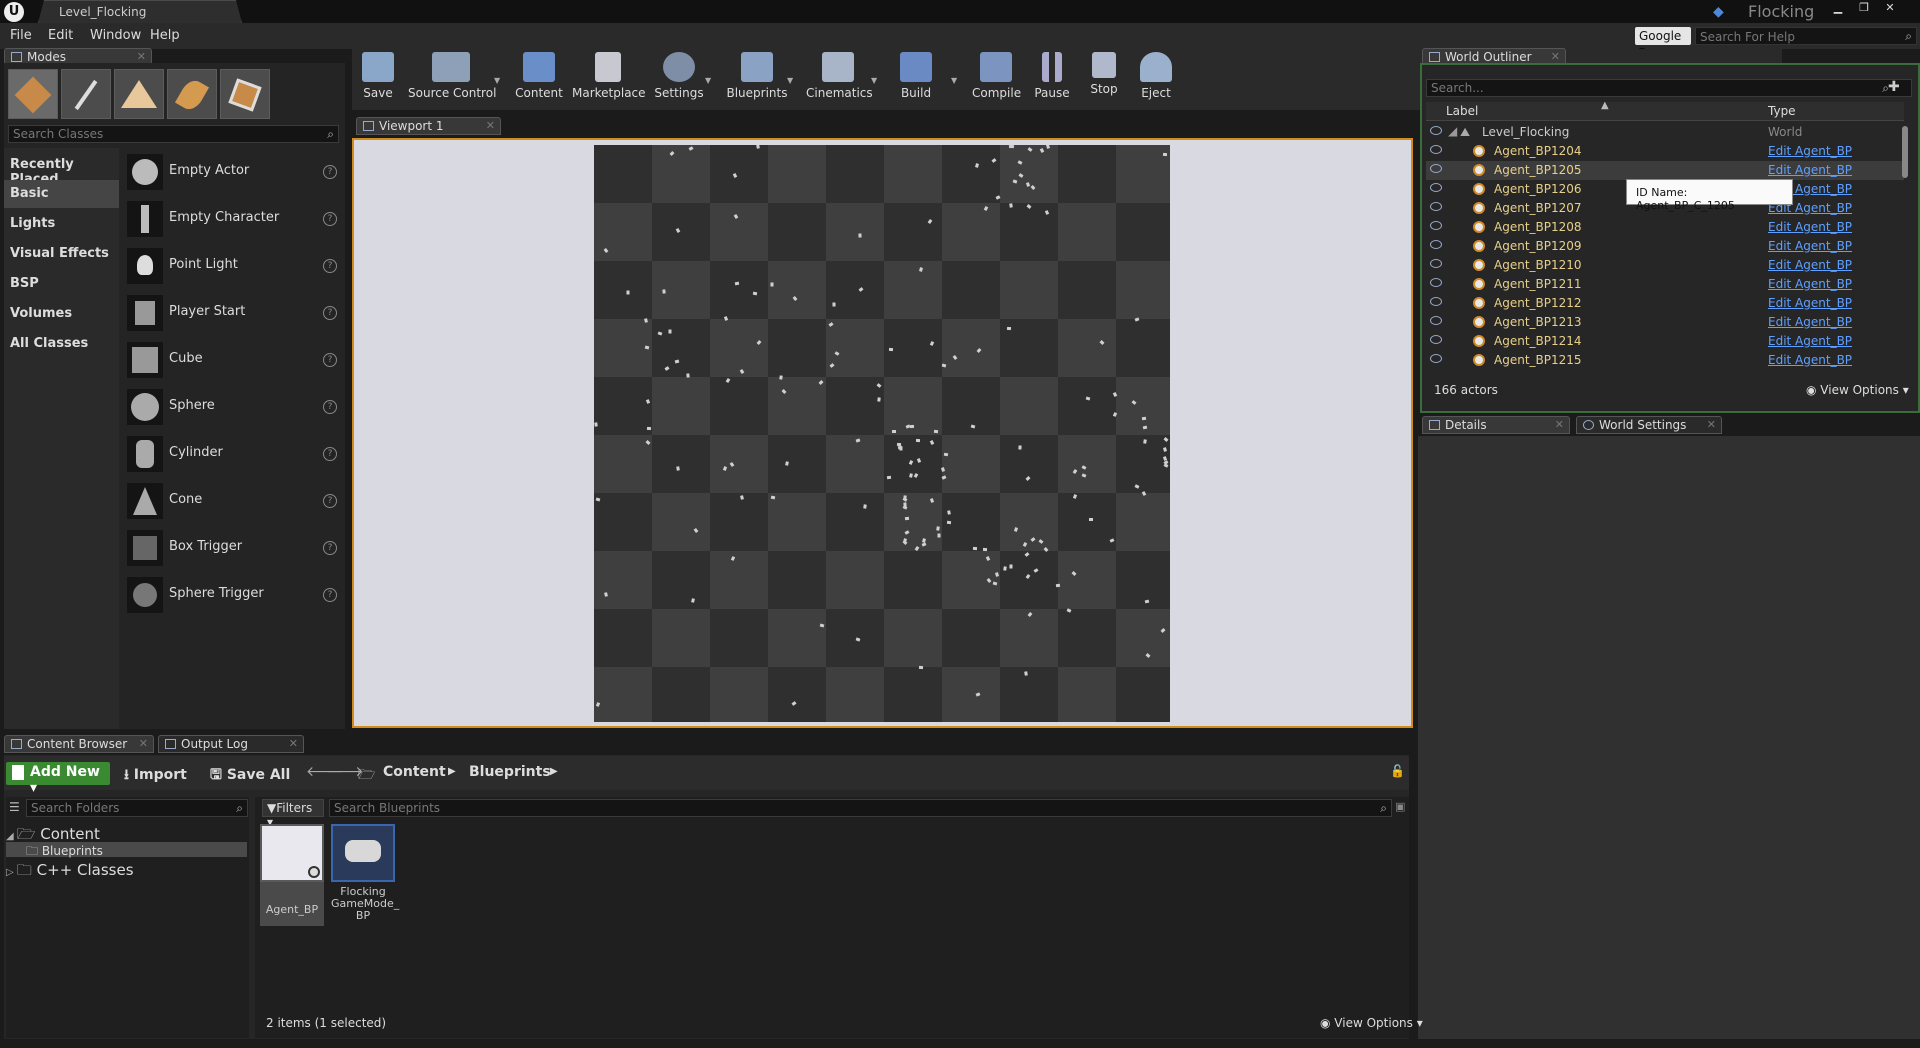 This screenshot has height=1048, width=1920. What do you see at coordinates (231, 744) in the screenshot?
I see `tab-output-log: Output Log ✕` at bounding box center [231, 744].